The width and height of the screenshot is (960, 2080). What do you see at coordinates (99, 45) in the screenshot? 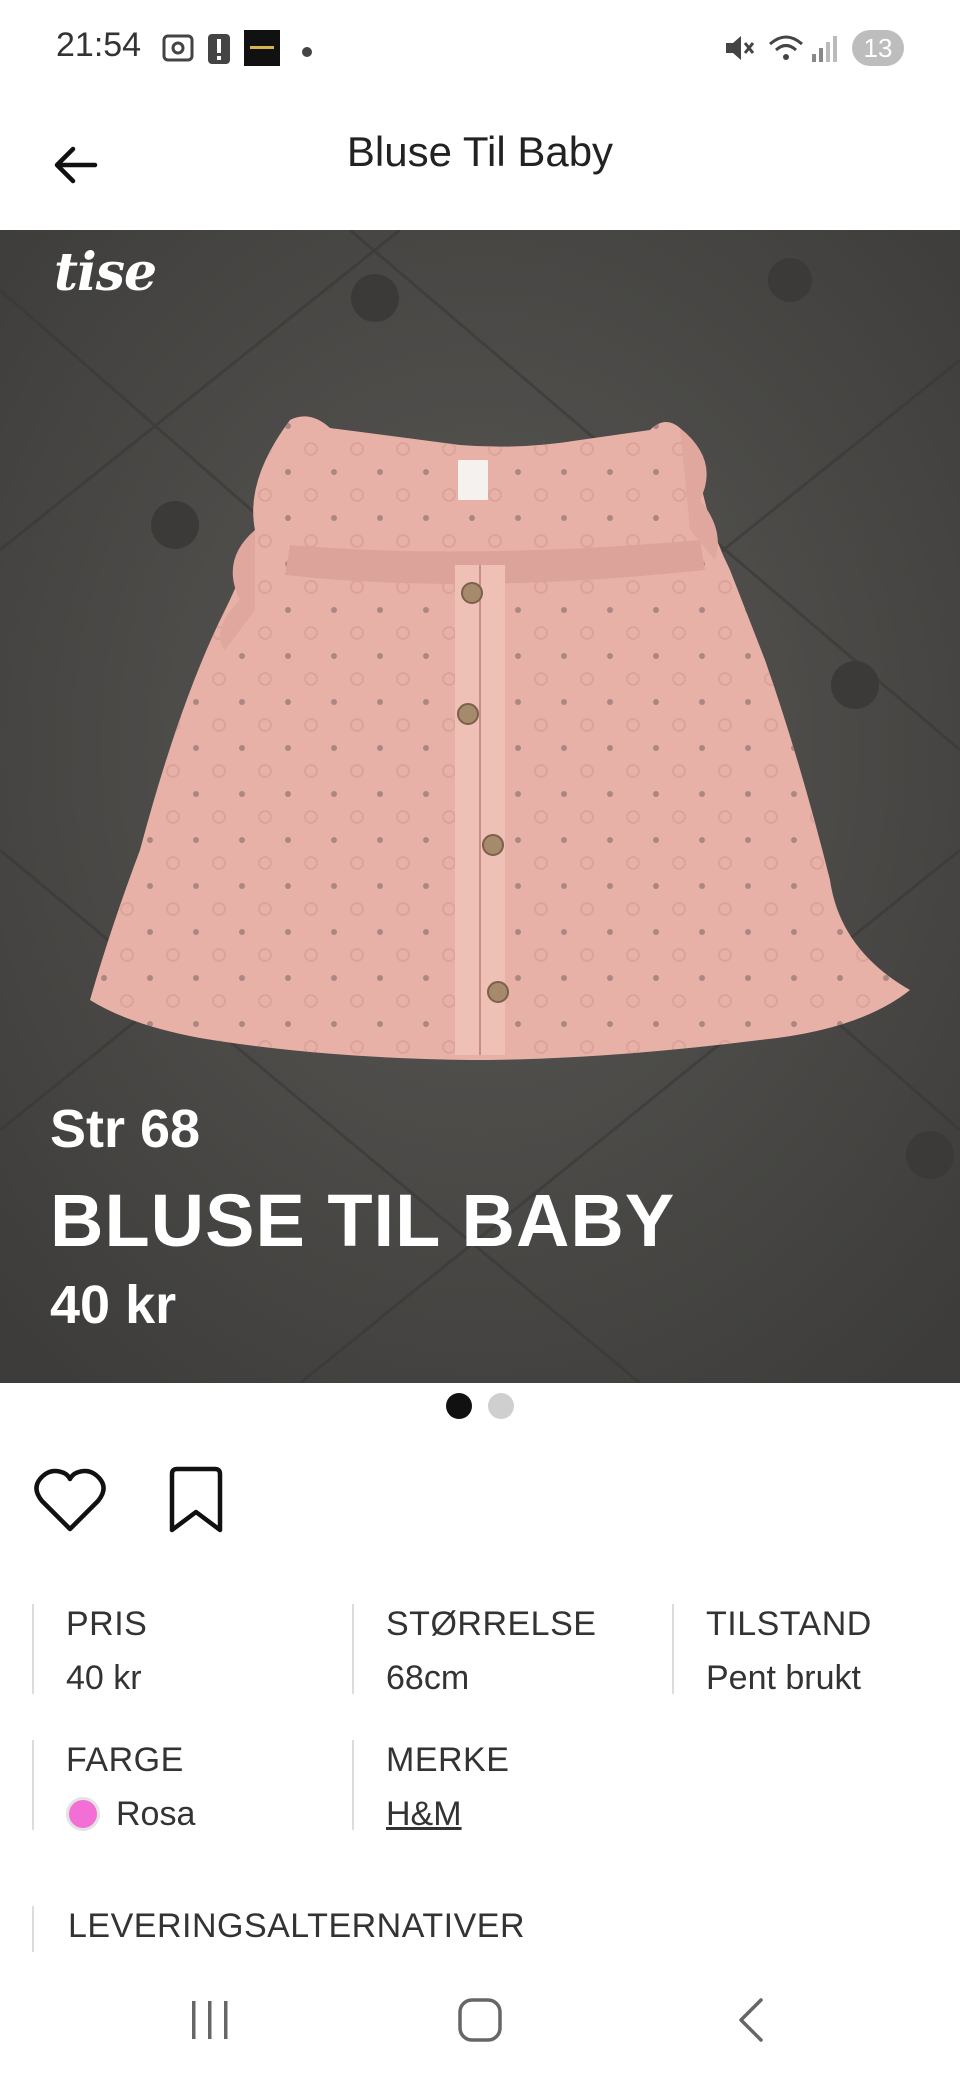
I see `status-time: 21:54` at bounding box center [99, 45].